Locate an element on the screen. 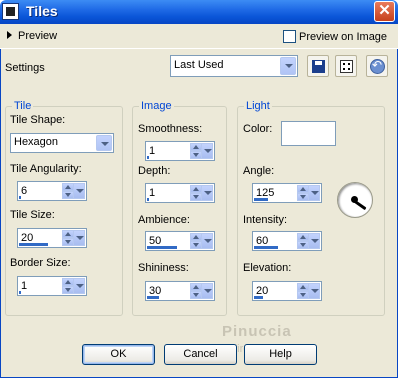 The height and width of the screenshot is (378, 398). reset-icon is located at coordinates (377, 66).